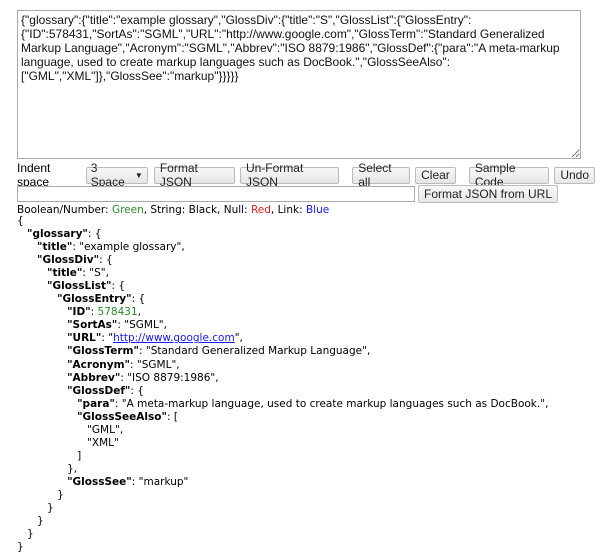 The image size is (600, 554). I want to click on json-string: "ISO 8879:1986", so click(171, 377).